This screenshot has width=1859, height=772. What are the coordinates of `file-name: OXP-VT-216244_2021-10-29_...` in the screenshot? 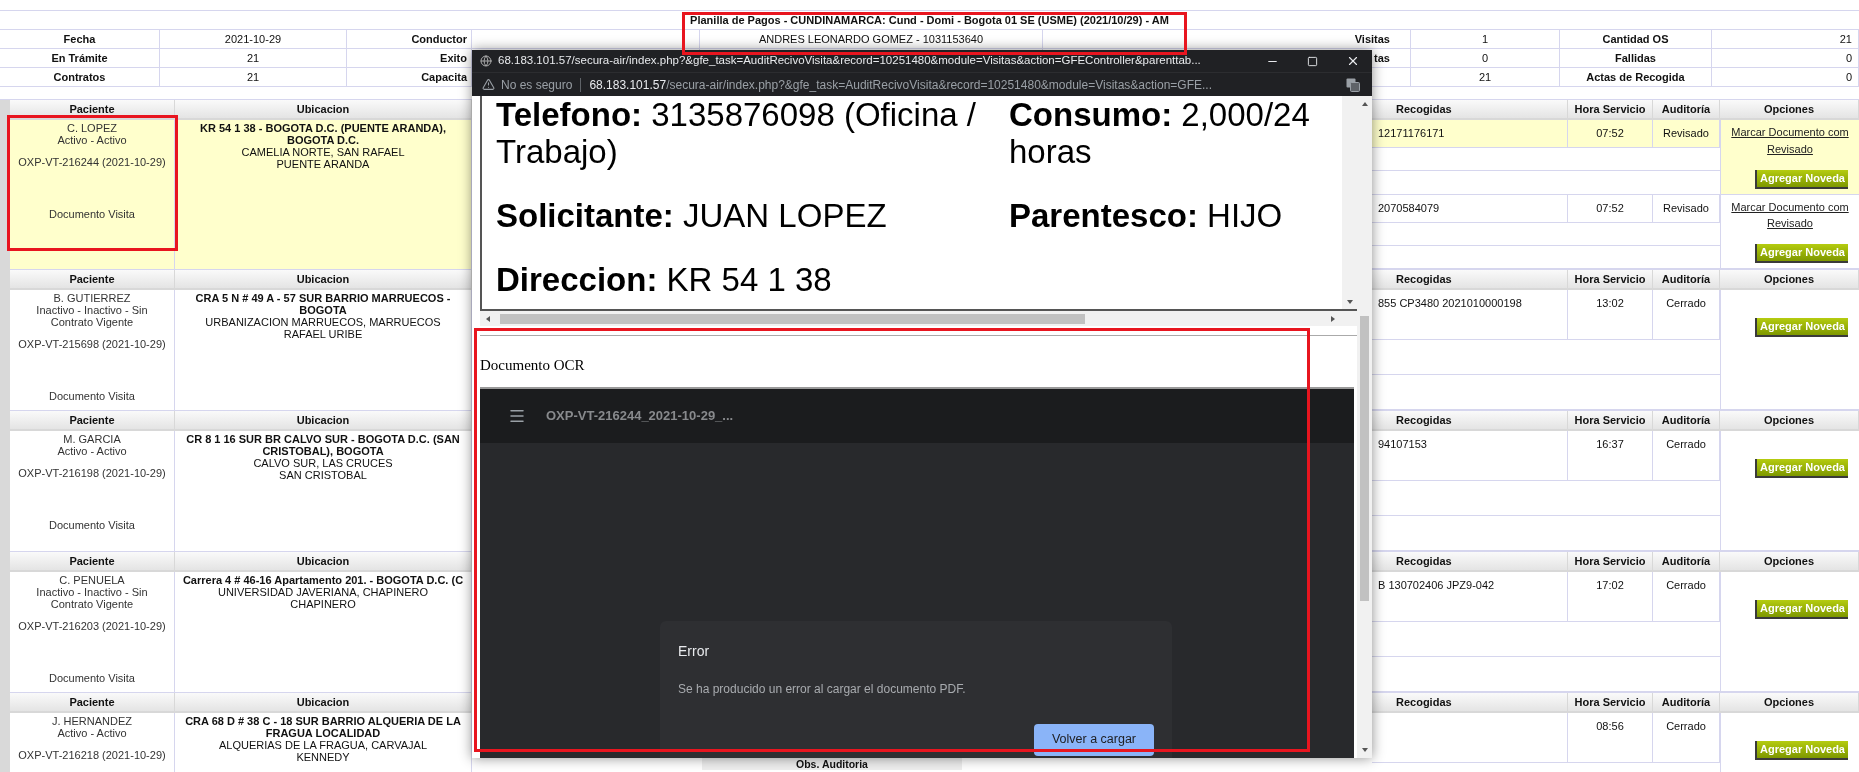 It's located at (640, 415).